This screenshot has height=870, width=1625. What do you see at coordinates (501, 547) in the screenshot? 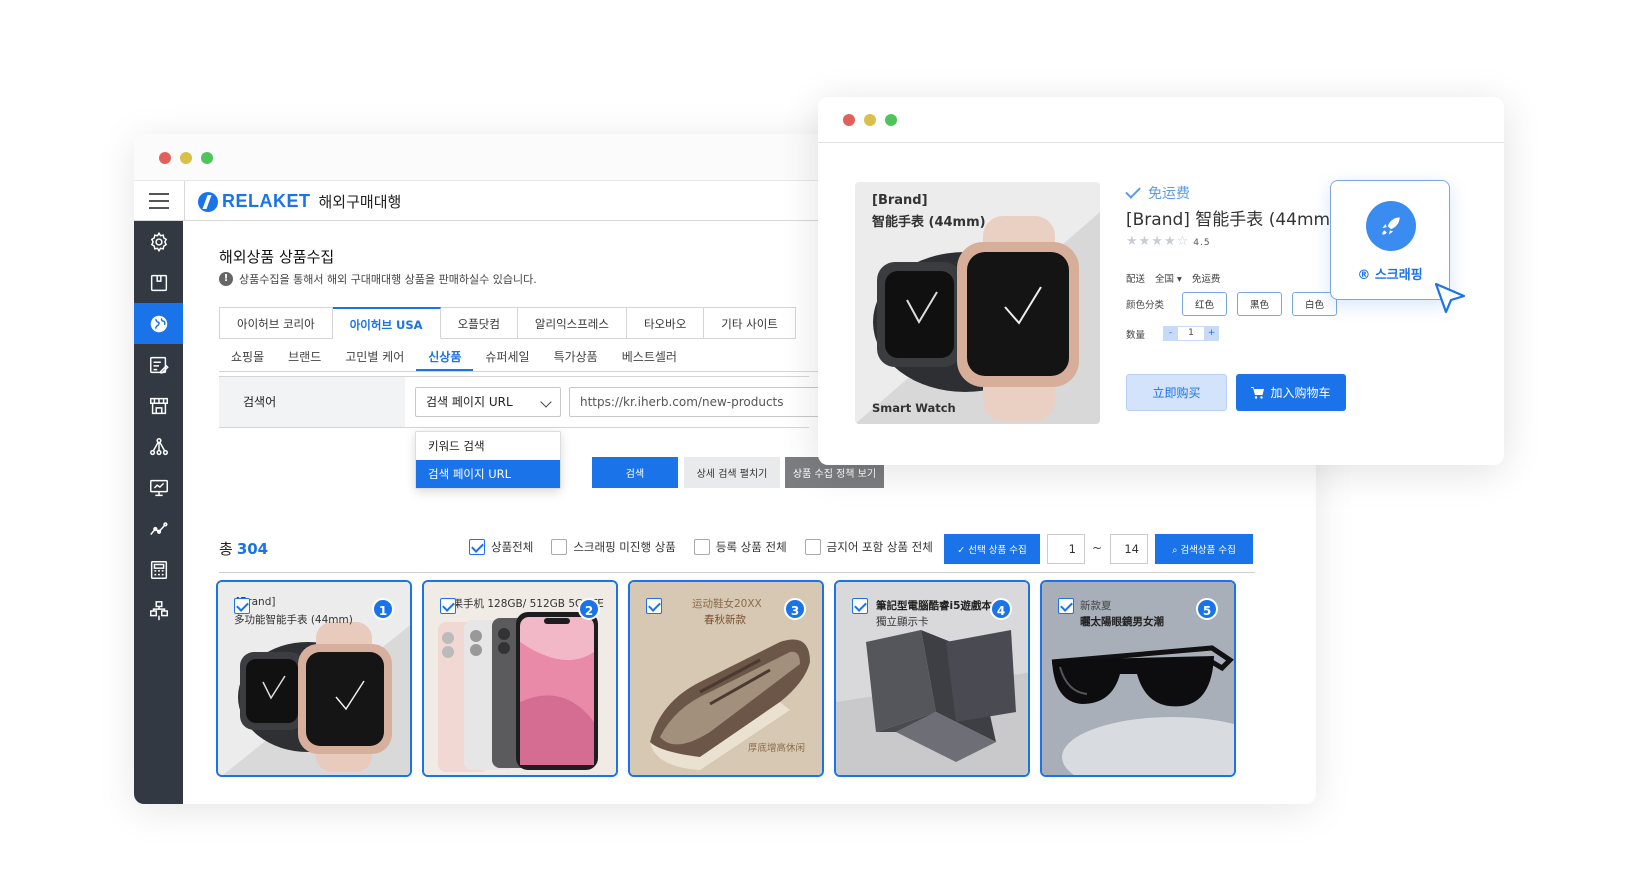
I see `filter-all-products: 상품전체` at bounding box center [501, 547].